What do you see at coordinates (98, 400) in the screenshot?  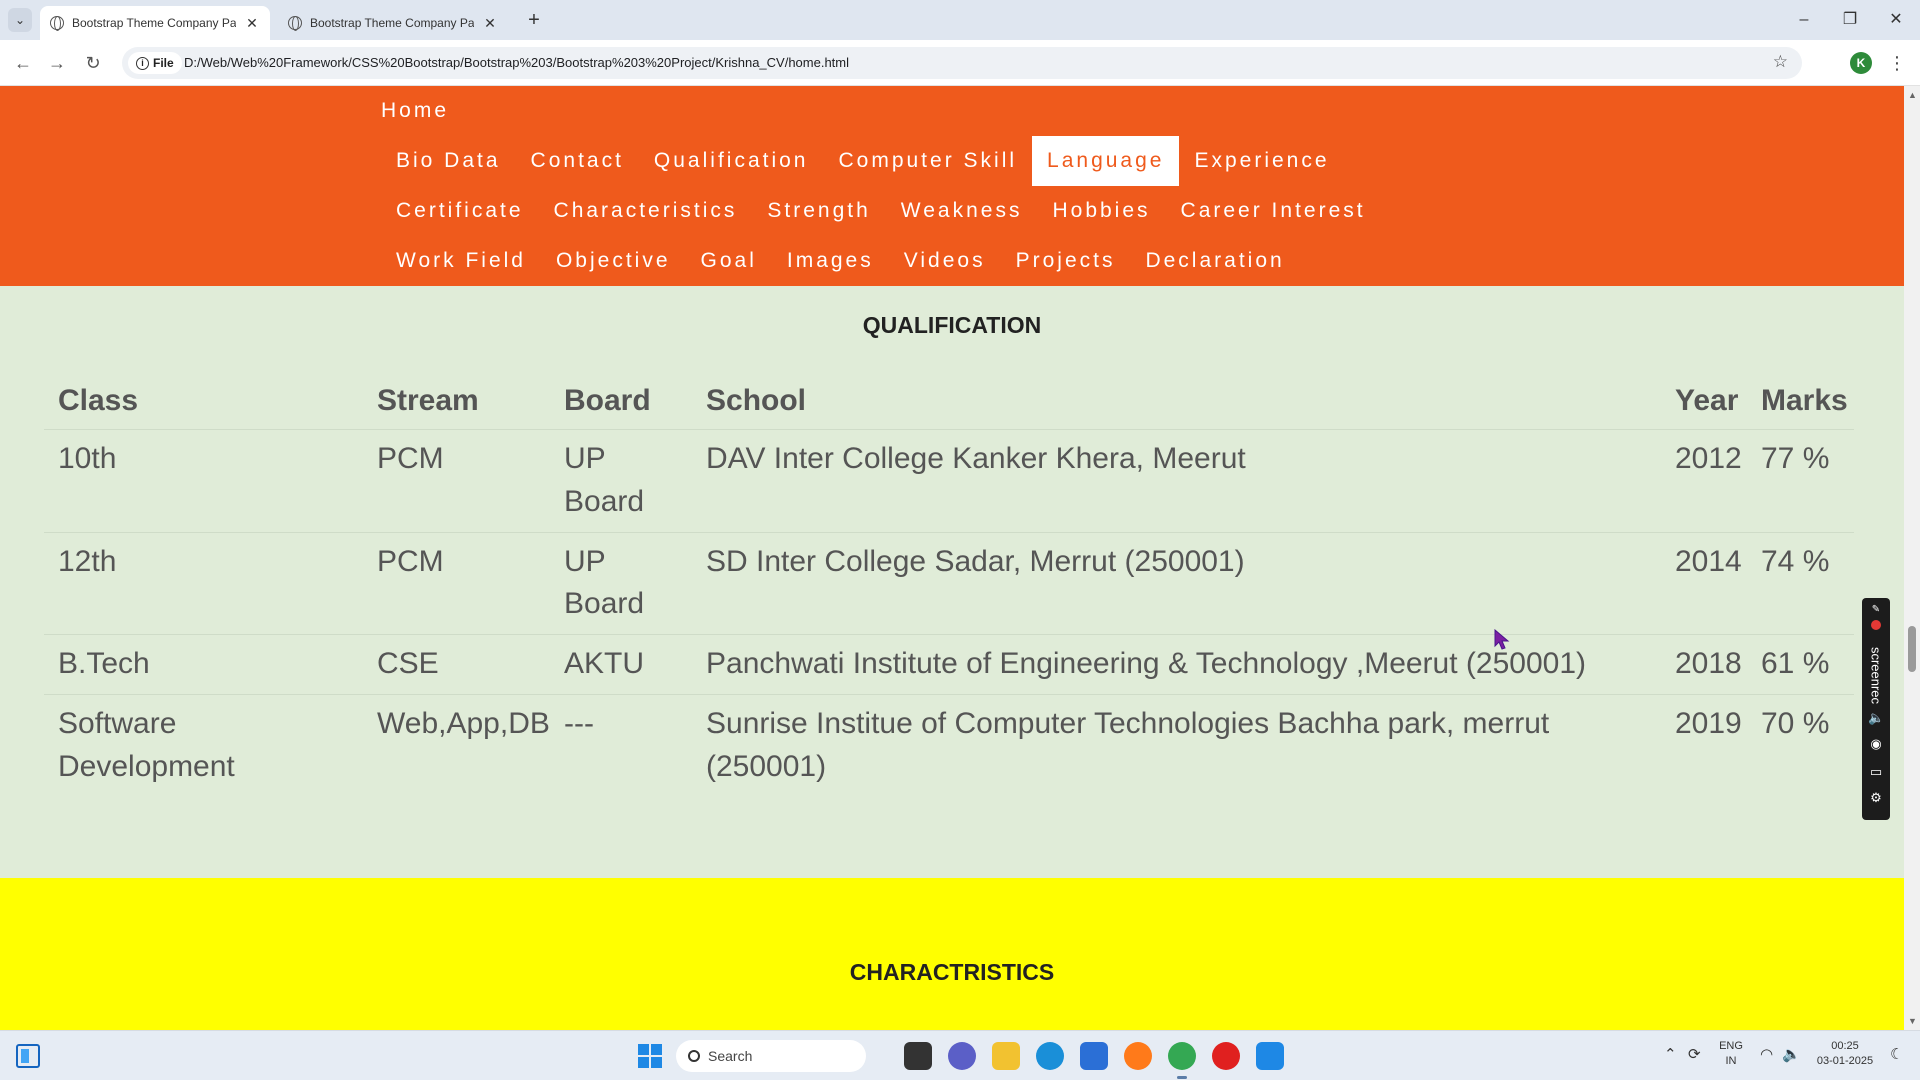 I see `header-class: Class` at bounding box center [98, 400].